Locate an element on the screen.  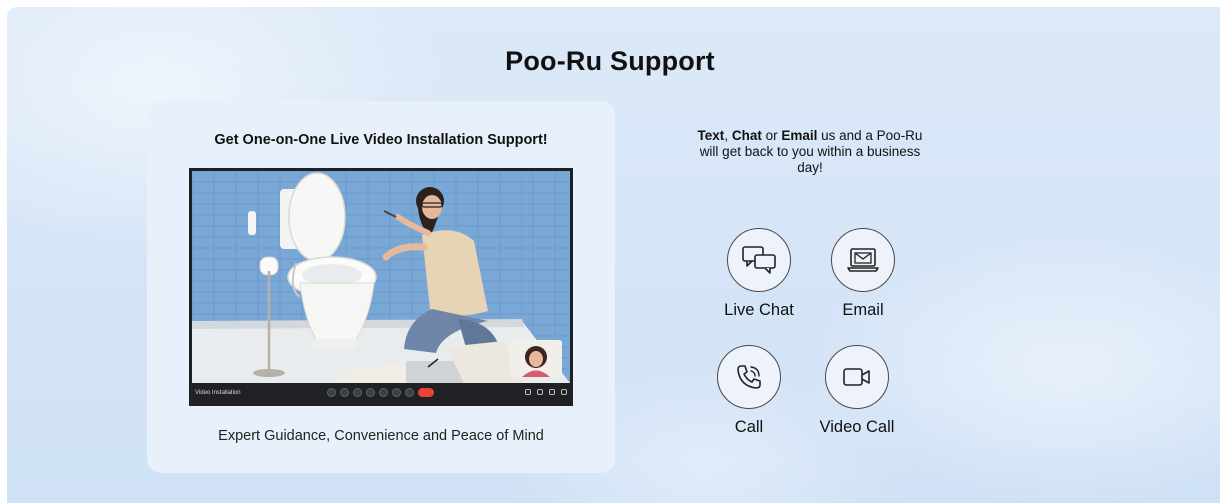
page-title: Poo-Ru Support is located at coordinates (610, 61).